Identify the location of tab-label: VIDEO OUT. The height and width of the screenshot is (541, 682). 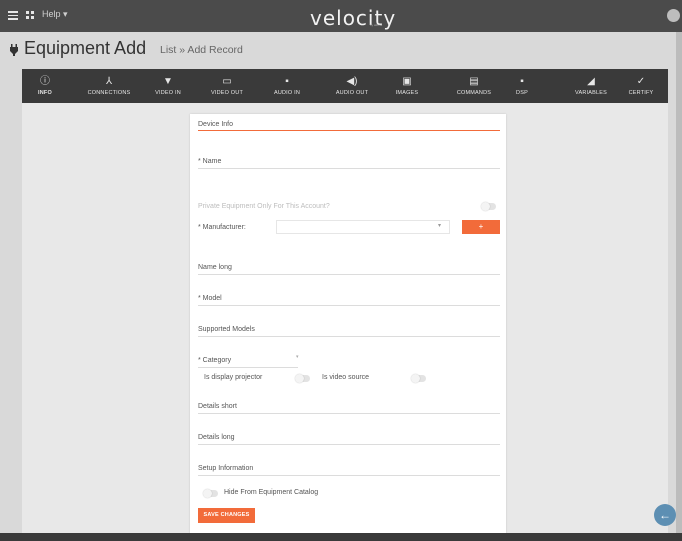
(227, 93).